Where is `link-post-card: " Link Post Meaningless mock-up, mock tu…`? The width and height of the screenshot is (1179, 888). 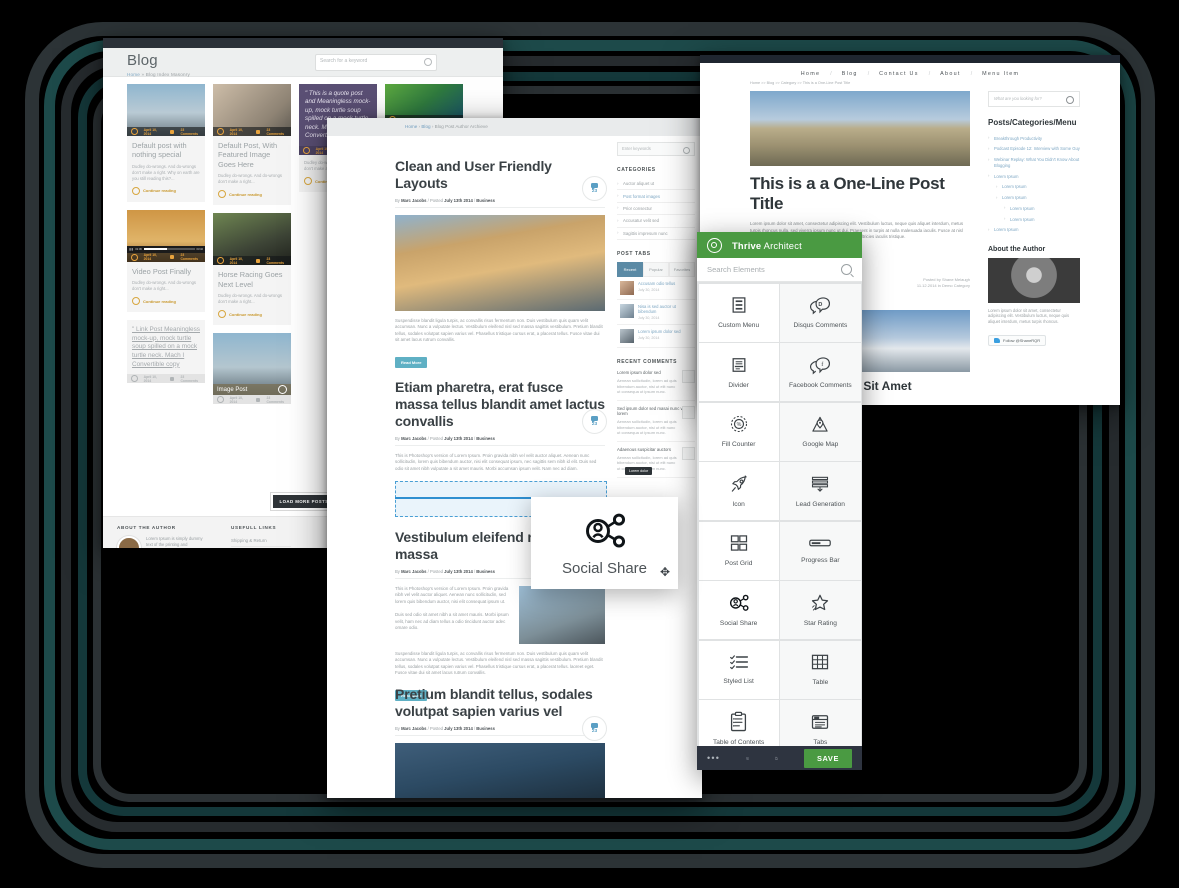 link-post-card: " Link Post Meaningless mock-up, mock tu… is located at coordinates (166, 352).